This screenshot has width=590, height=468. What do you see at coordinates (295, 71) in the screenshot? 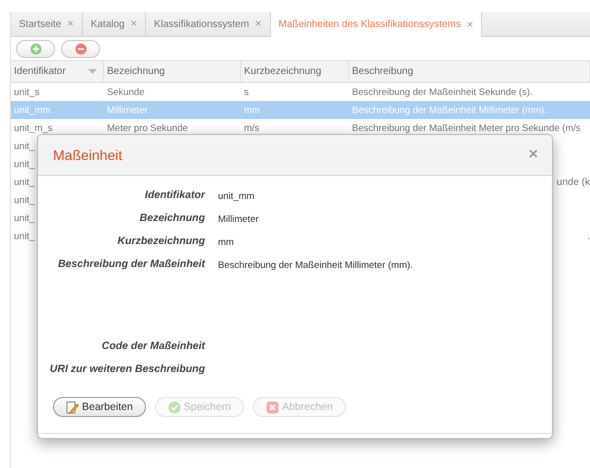
I see `column-header: Kurzbezeichnung` at bounding box center [295, 71].